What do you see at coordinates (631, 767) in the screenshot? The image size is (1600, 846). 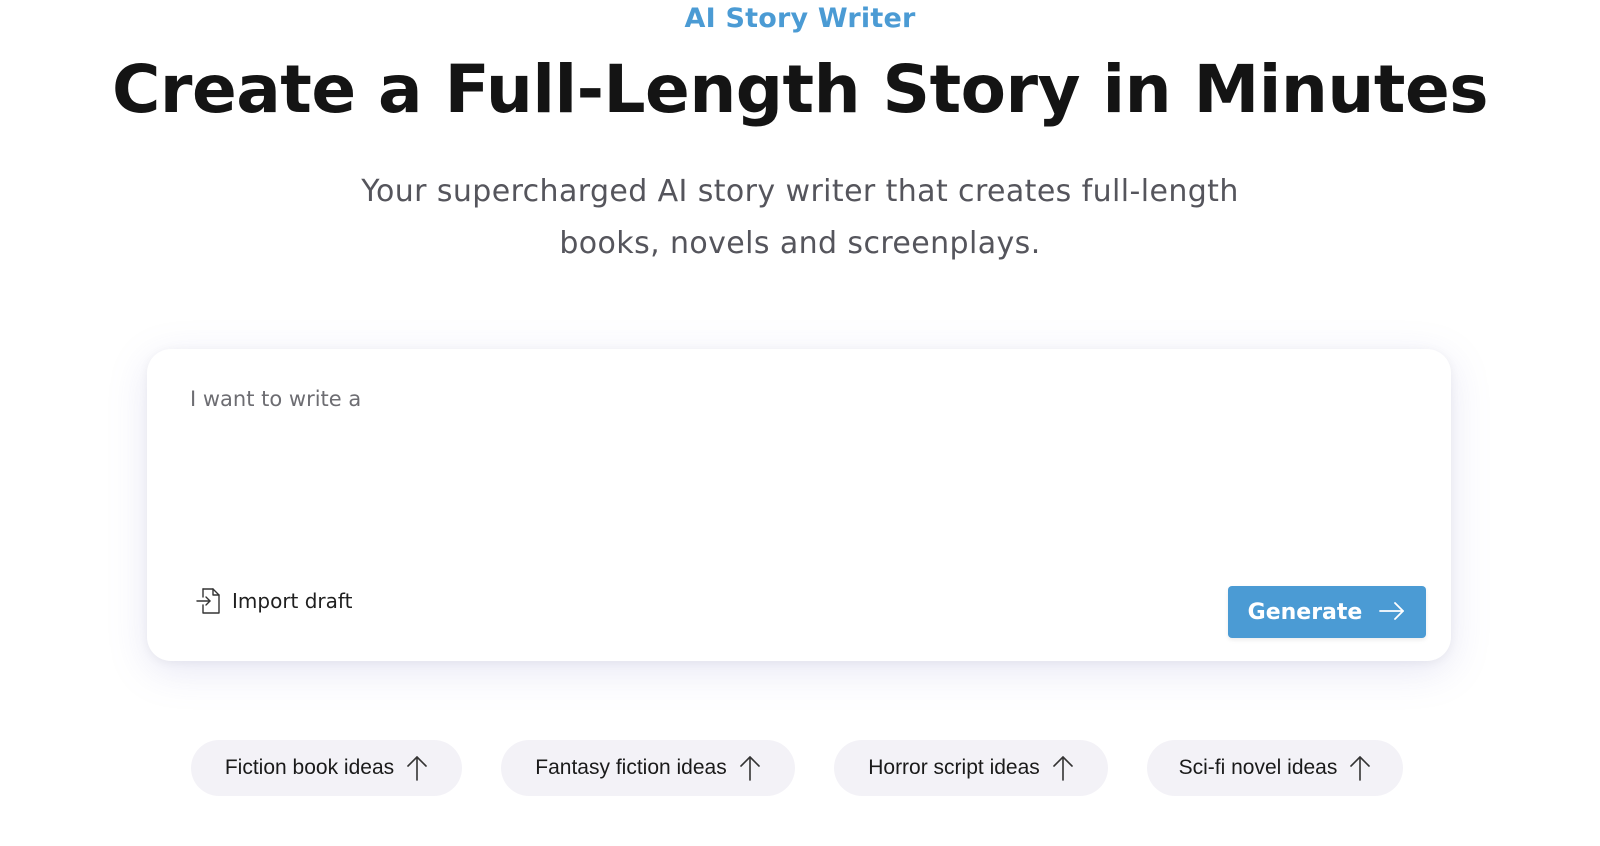 I see `chip-label: Fantasy fiction ideas` at bounding box center [631, 767].